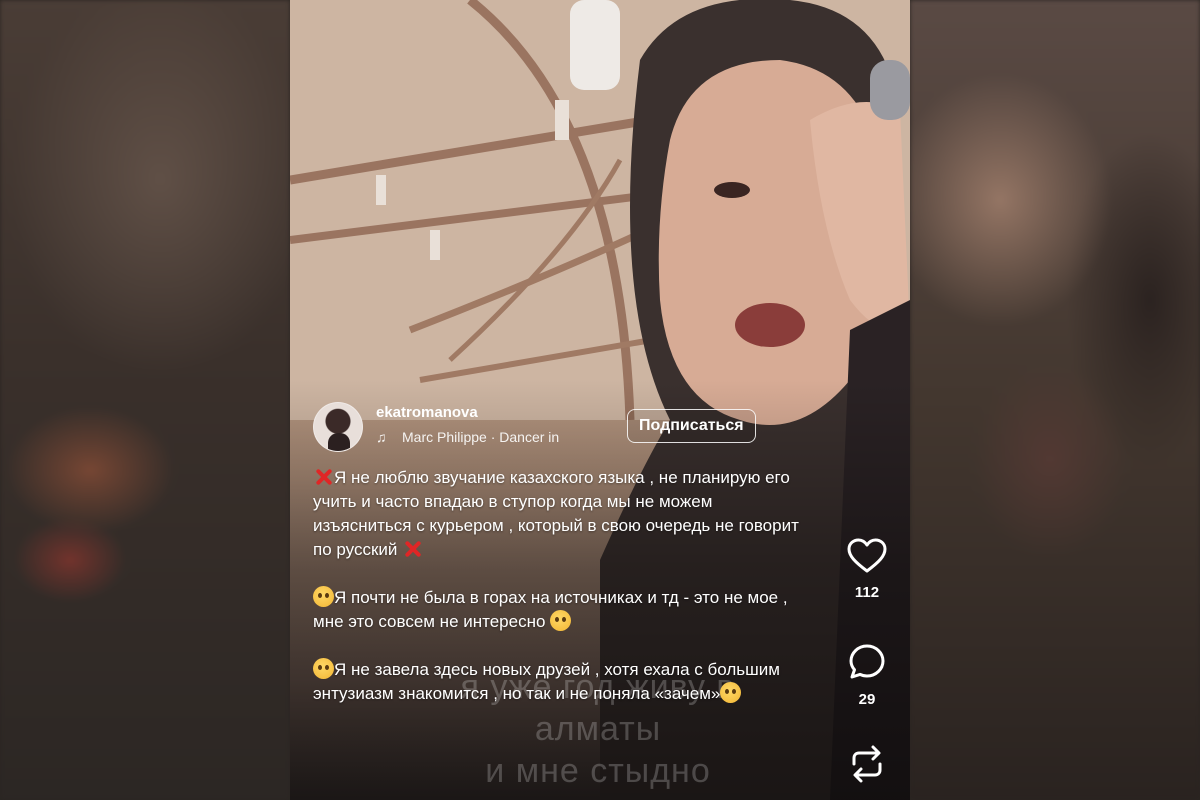  Describe the element at coordinates (598, 771) in the screenshot. I see `video-overlay-line-3: и мне стыдно` at that location.